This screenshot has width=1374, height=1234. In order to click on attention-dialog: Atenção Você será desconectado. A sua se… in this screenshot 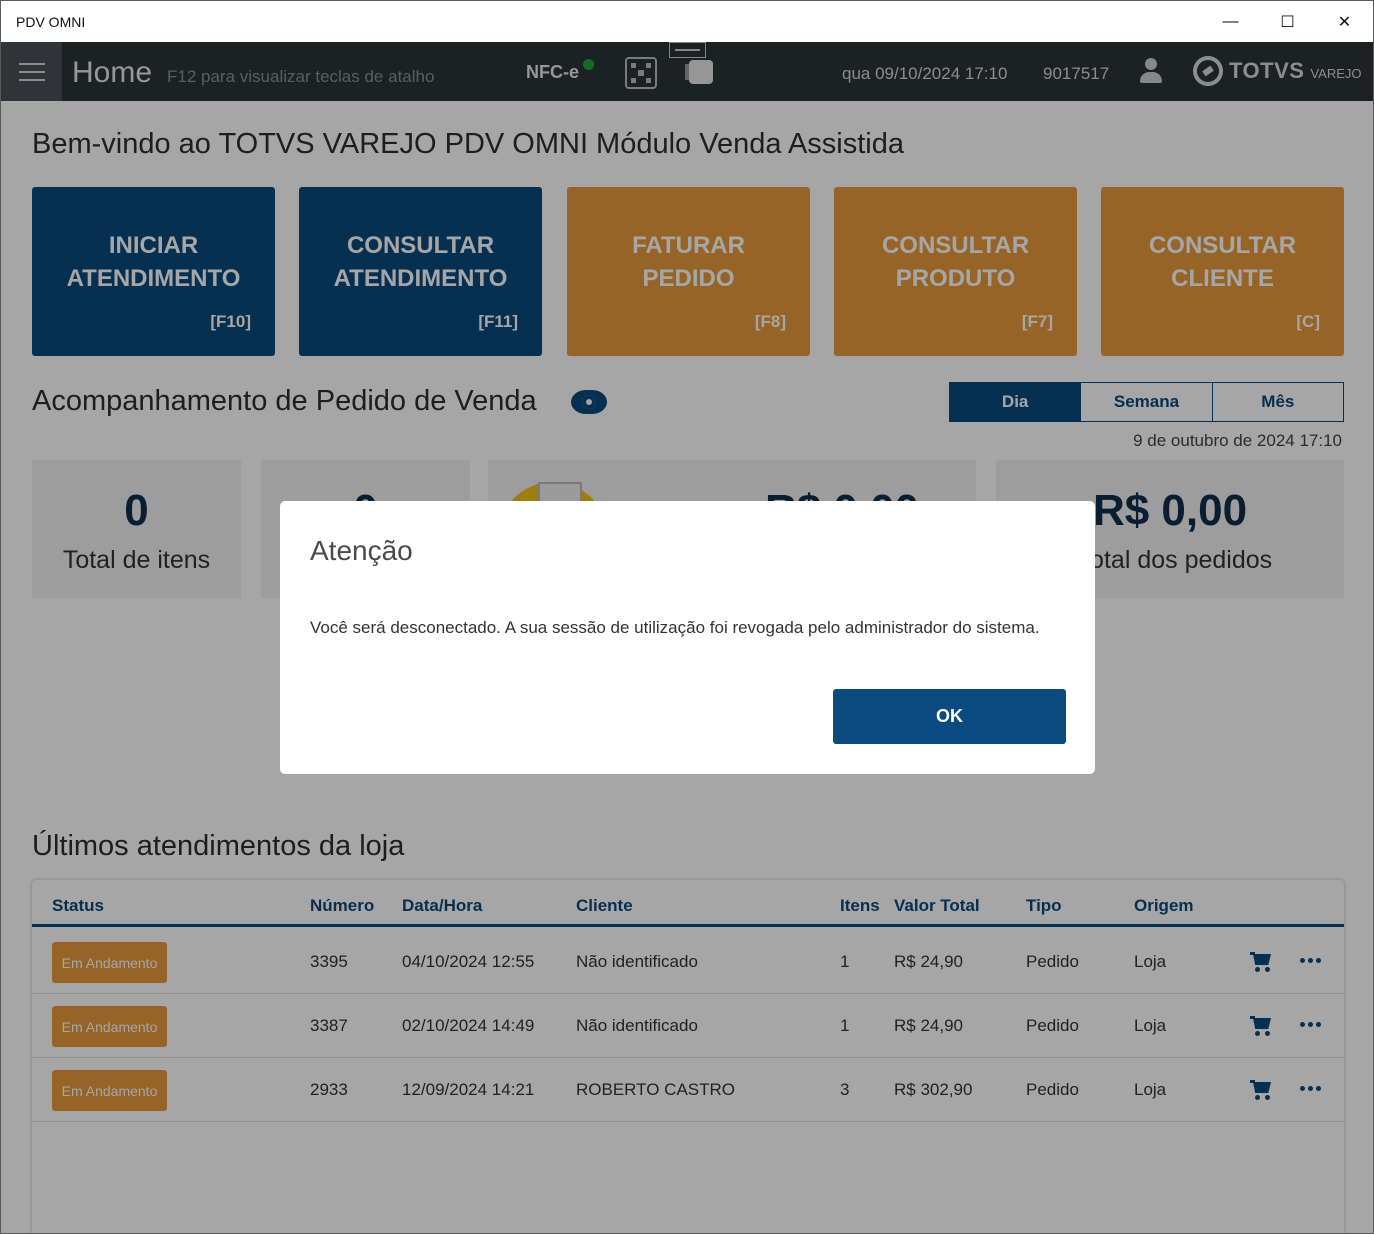, I will do `click(687, 637)`.